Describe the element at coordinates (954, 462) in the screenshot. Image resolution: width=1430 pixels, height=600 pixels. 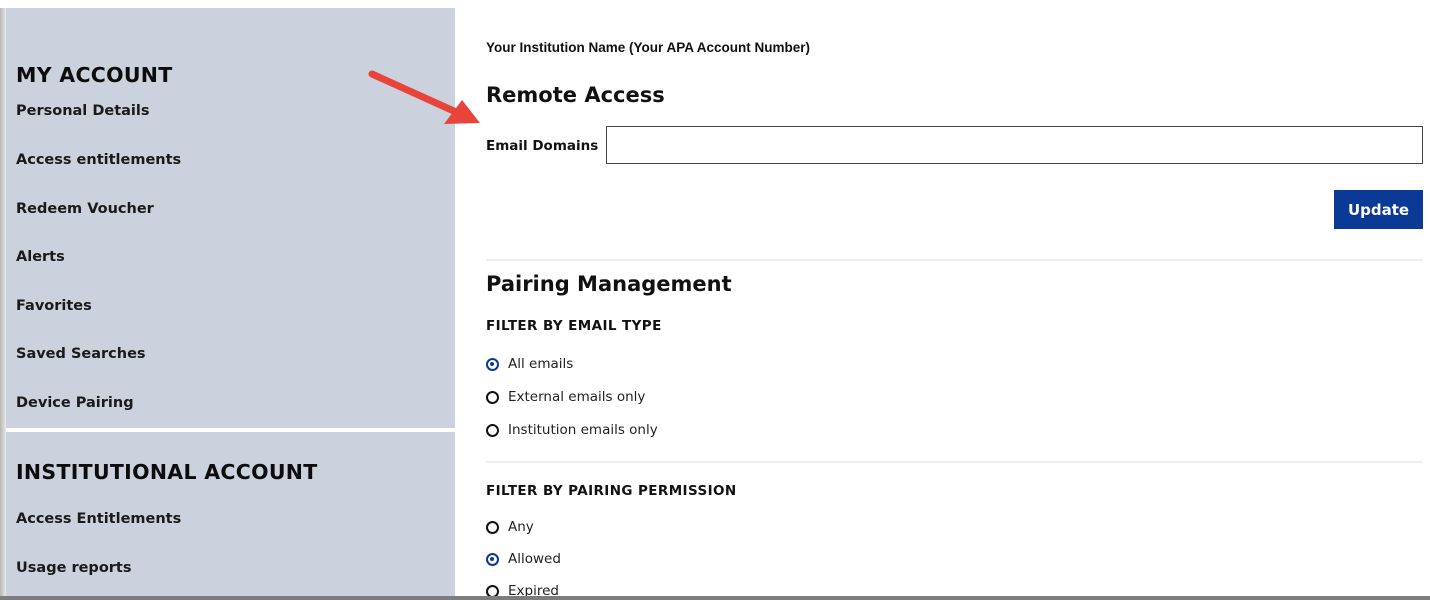
I see `filter-divider` at that location.